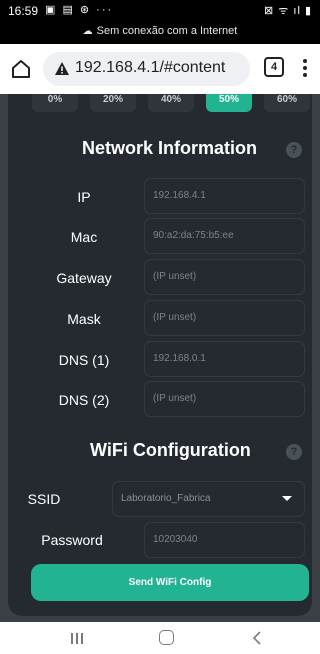  I want to click on wifi-config-title: WiFi Configuration, so click(170, 450).